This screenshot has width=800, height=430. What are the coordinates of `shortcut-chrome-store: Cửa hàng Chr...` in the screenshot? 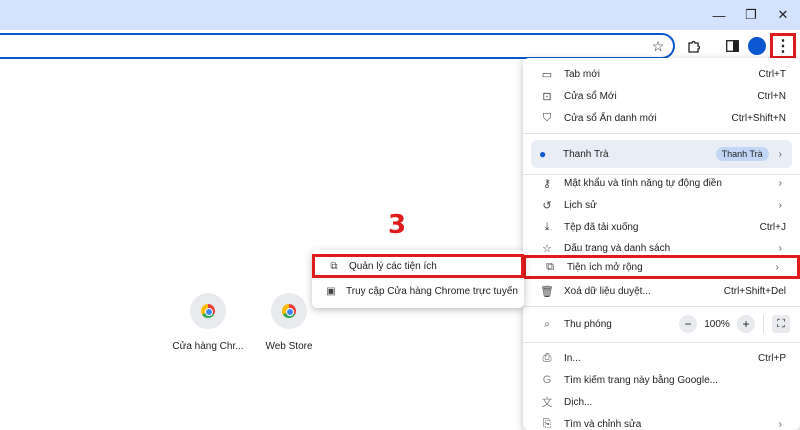 It's located at (208, 322).